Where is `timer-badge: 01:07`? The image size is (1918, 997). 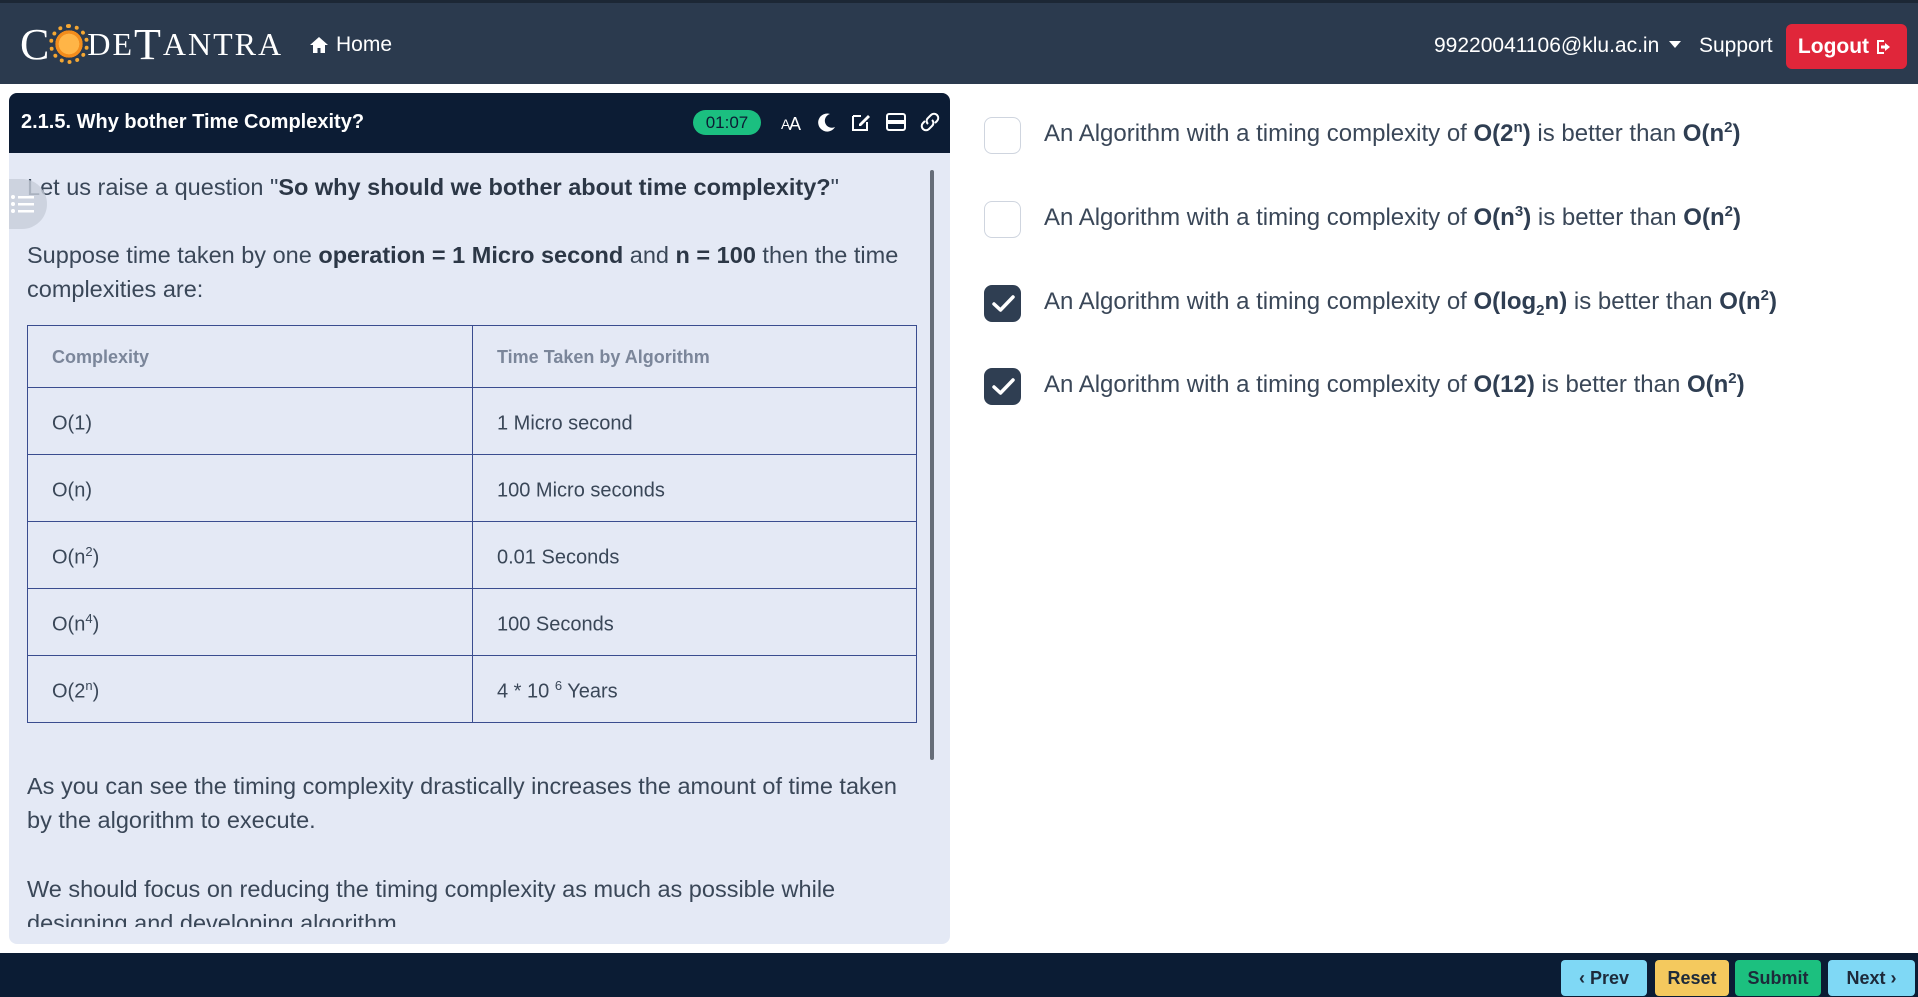 timer-badge: 01:07 is located at coordinates (727, 122).